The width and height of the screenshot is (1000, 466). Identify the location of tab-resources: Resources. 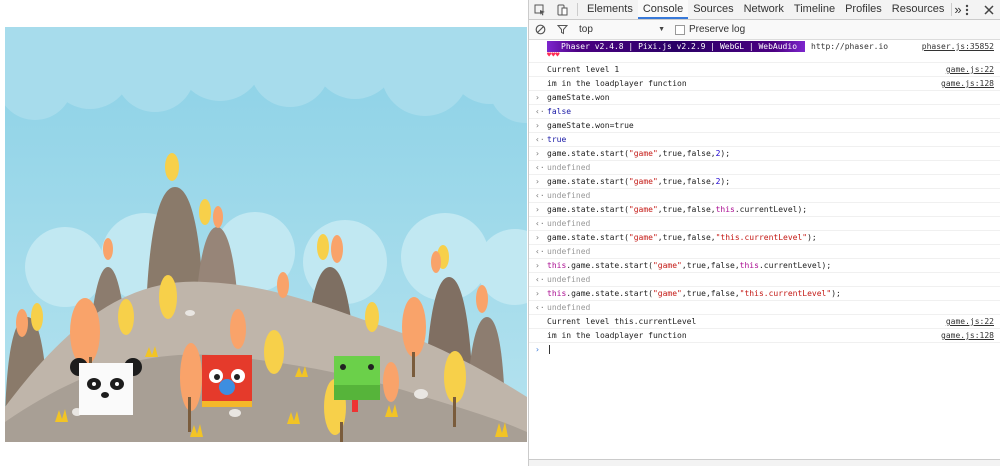
(918, 9).